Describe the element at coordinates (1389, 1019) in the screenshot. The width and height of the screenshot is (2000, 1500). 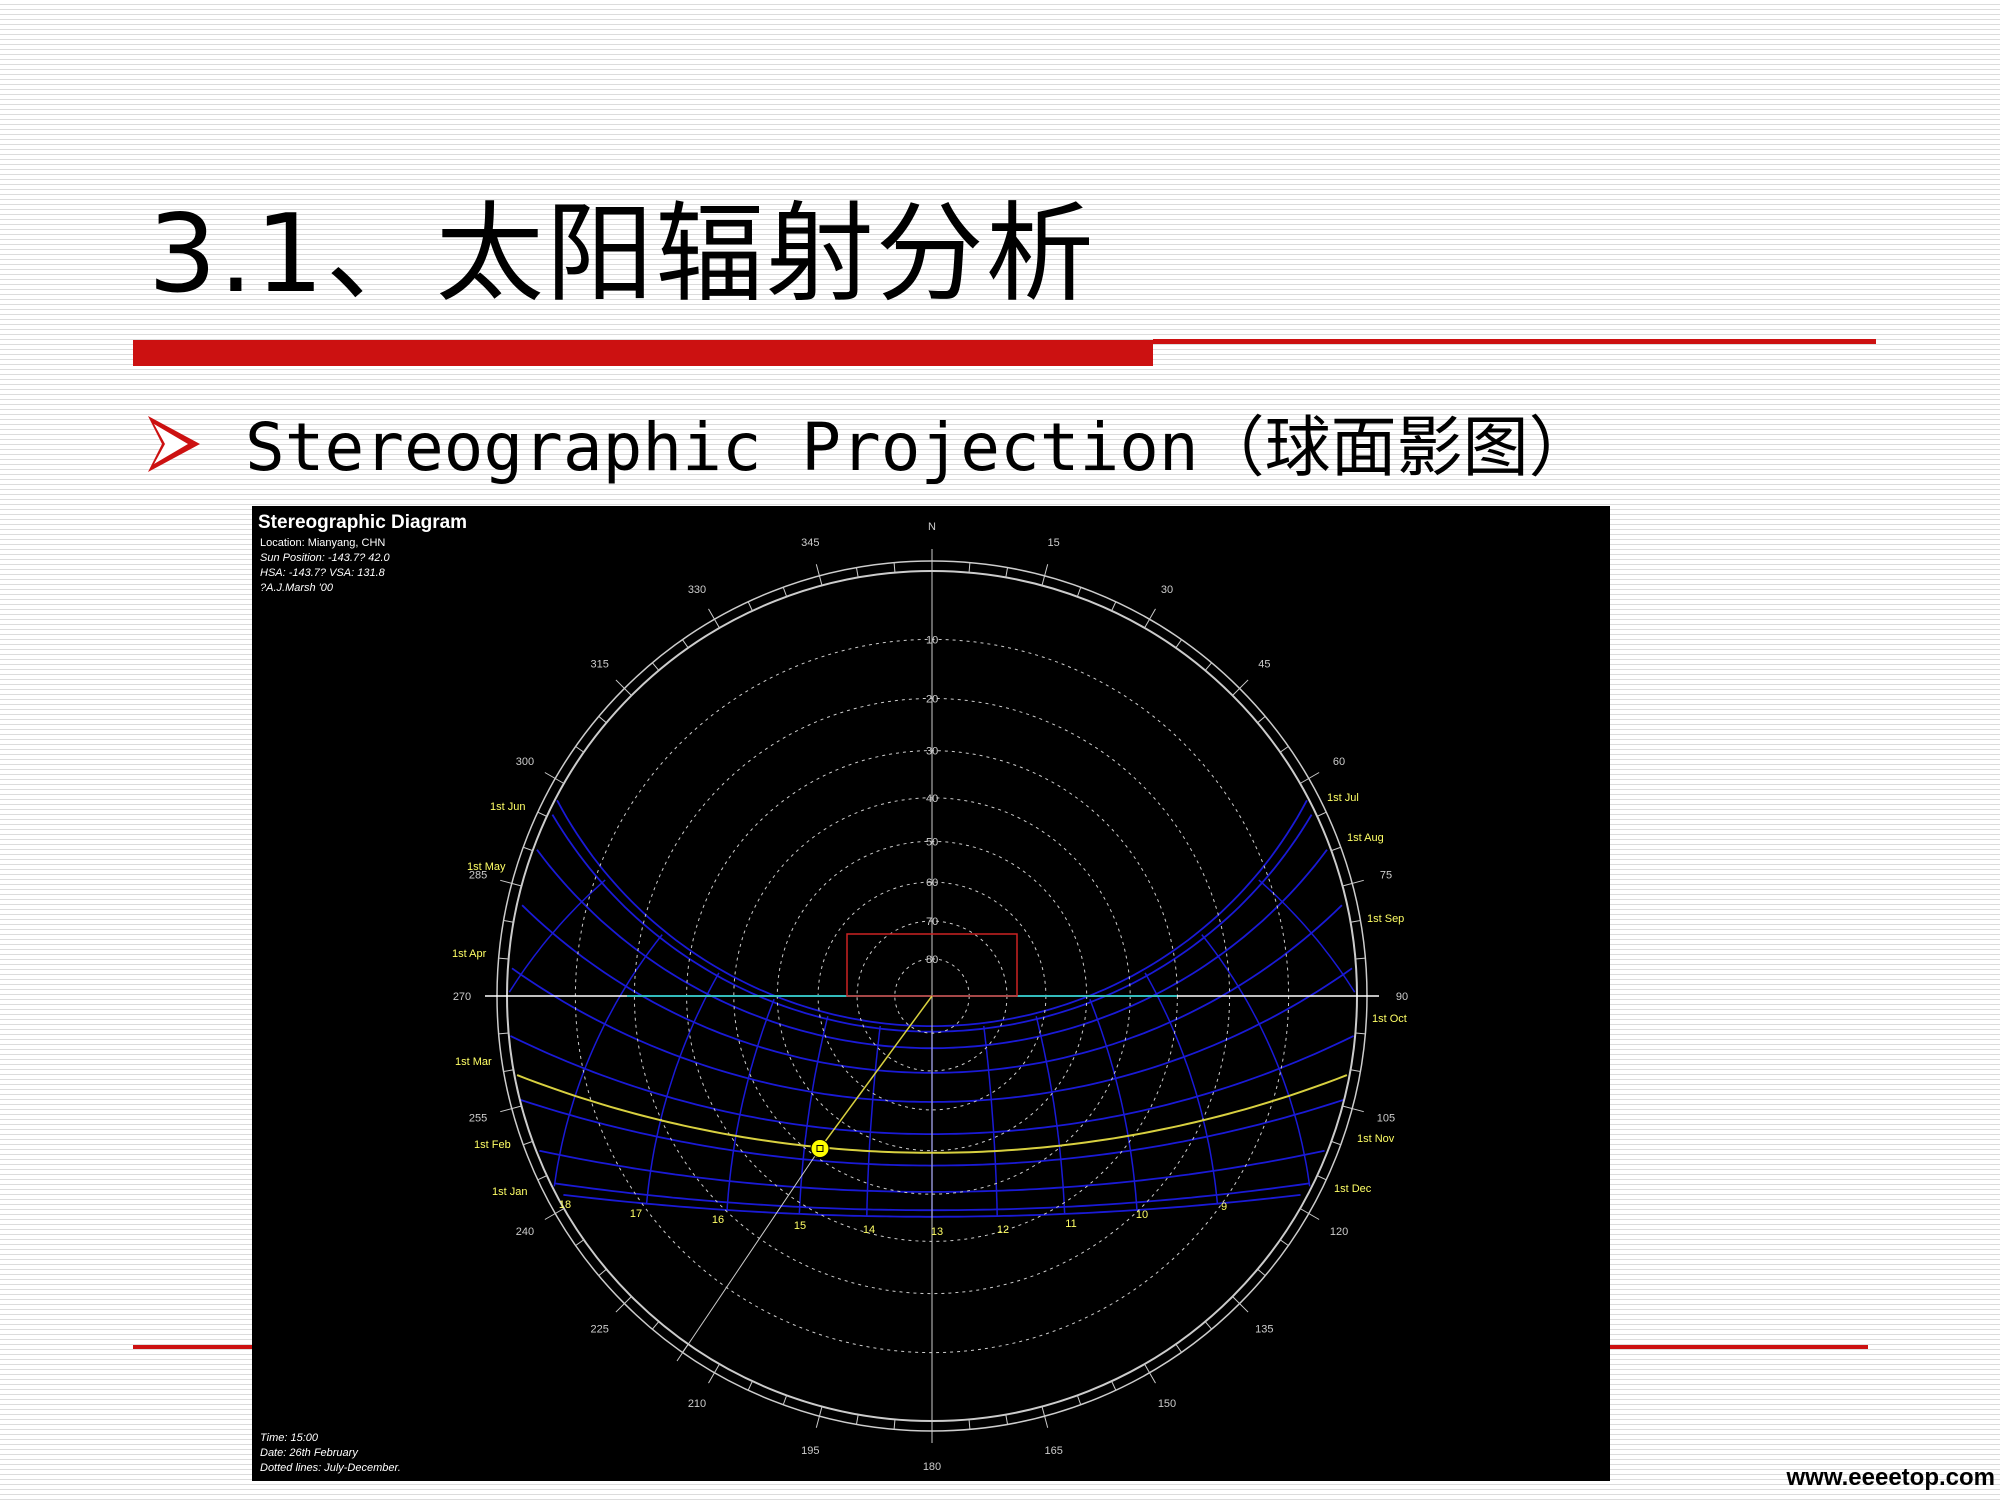
I see `month-label: 1st Oct` at that location.